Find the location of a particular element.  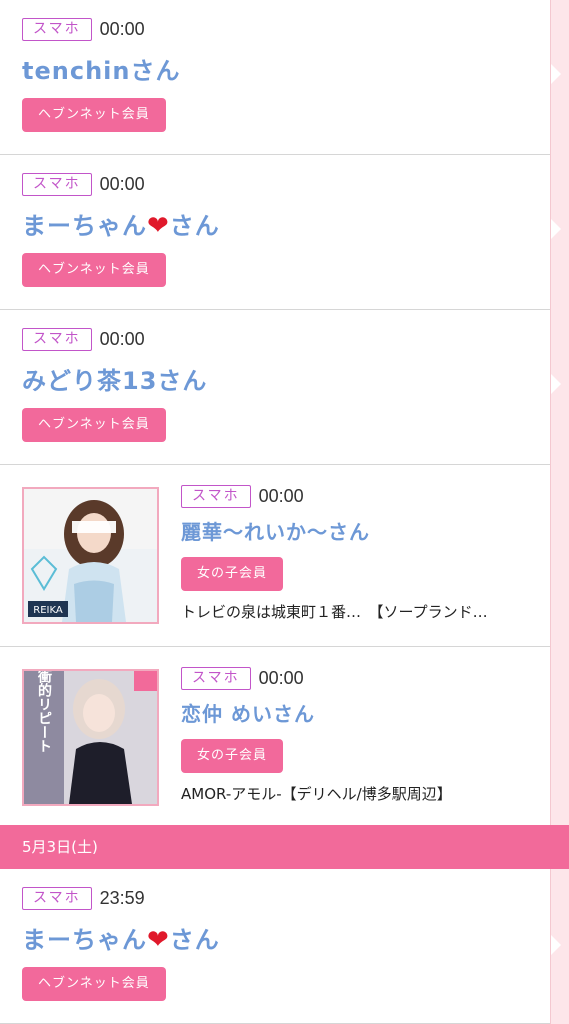

list-item: スマホ 23:59 まーちゃん❤さん ヘブンネット会員 is located at coordinates (275, 946).